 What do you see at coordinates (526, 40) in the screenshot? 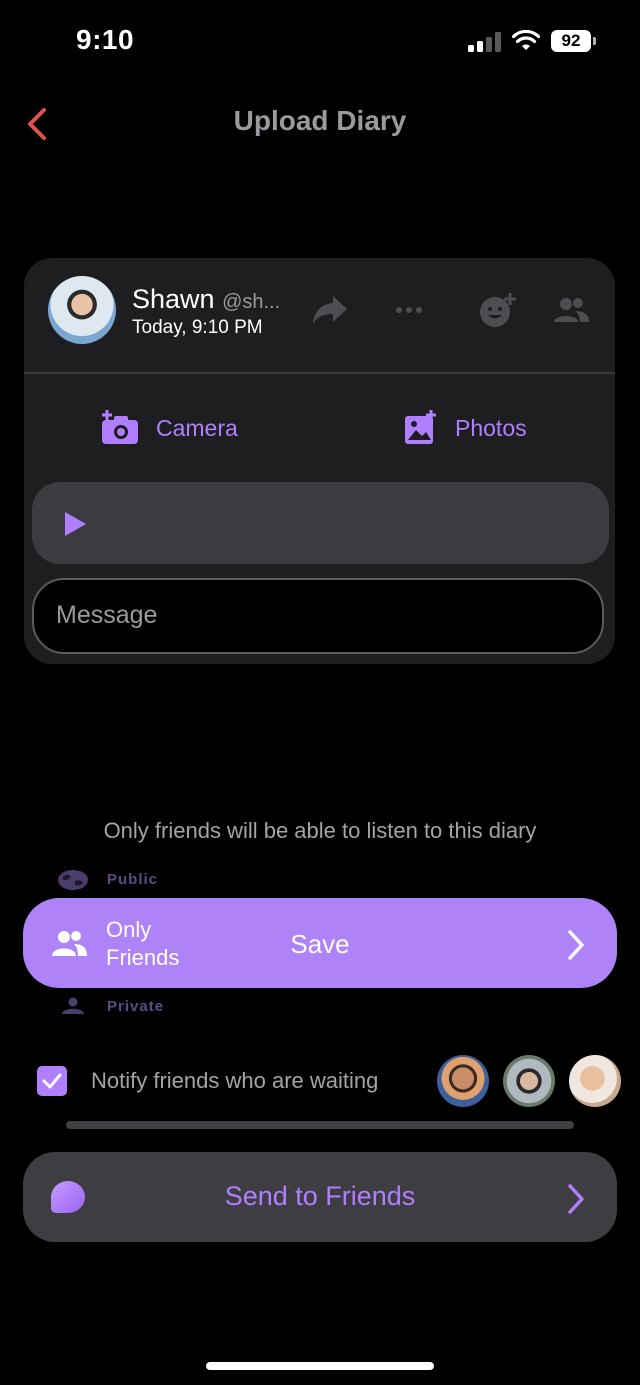
I see `wifi-icon` at bounding box center [526, 40].